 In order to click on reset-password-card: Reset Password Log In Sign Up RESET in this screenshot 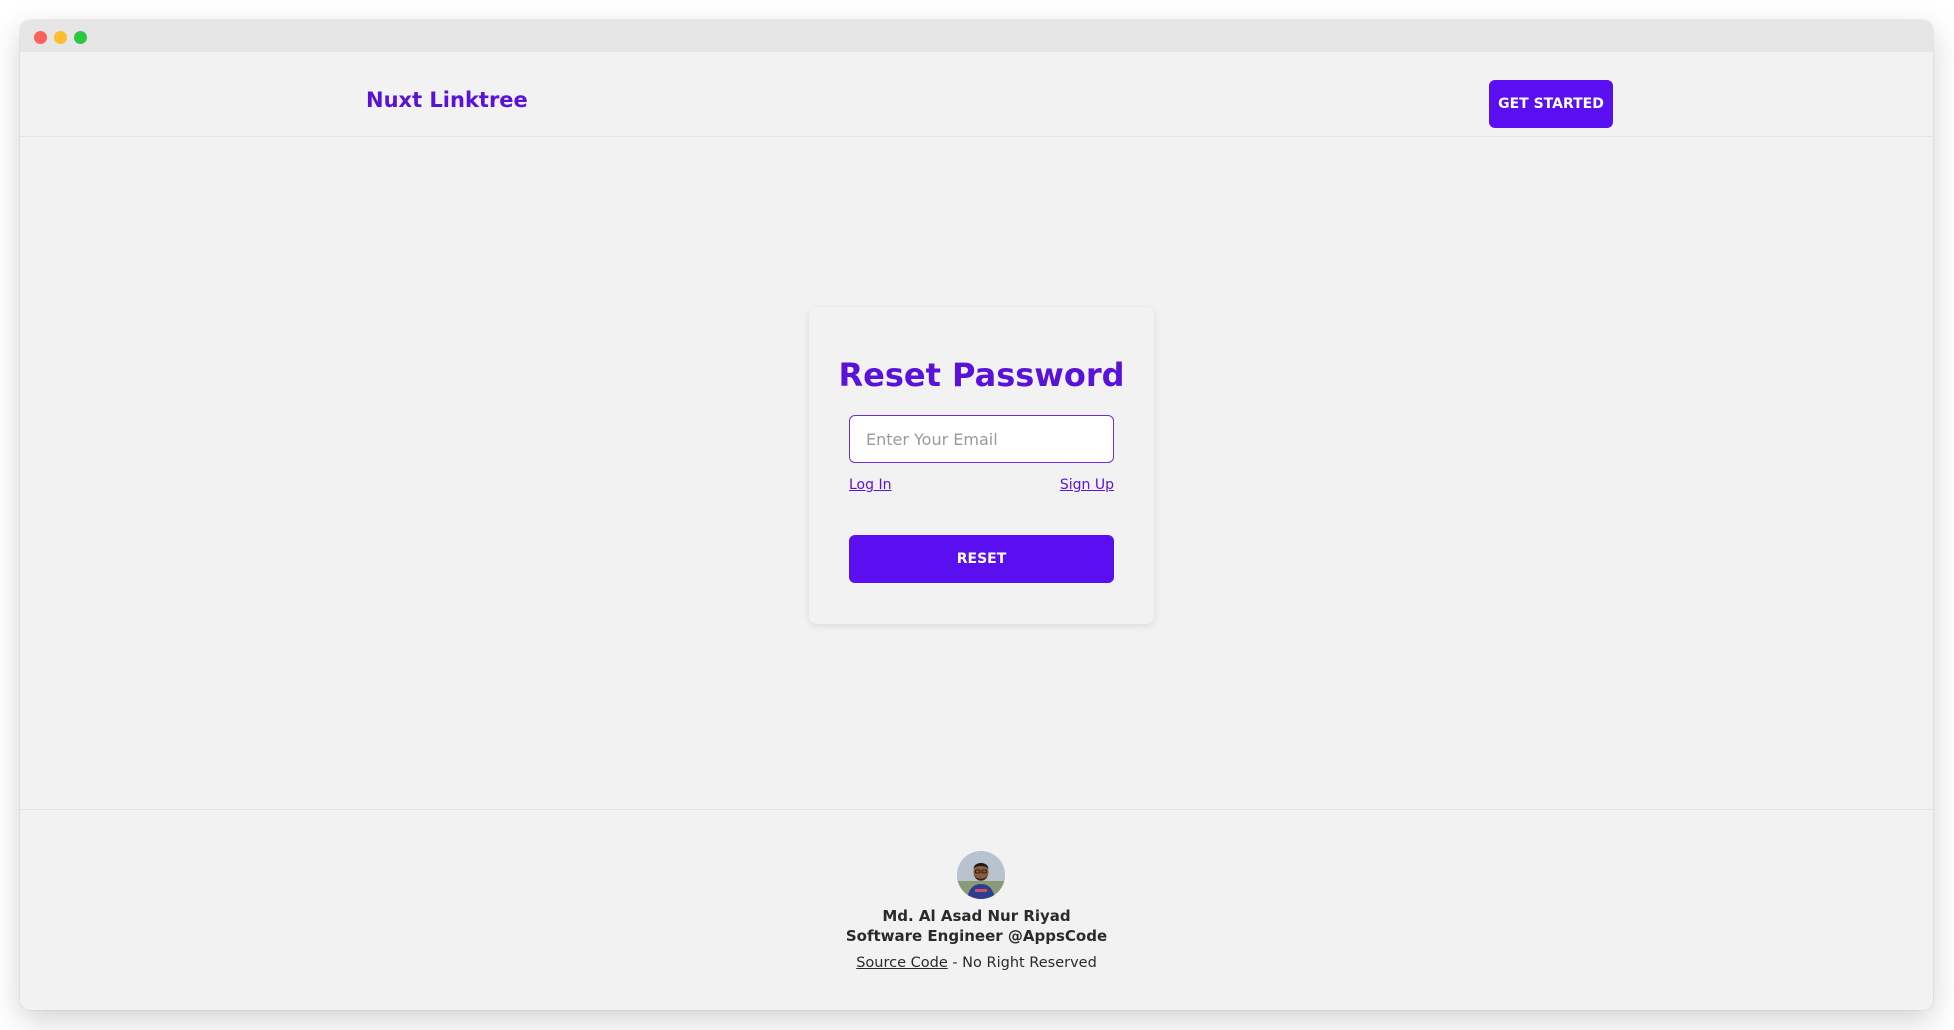, I will do `click(981, 465)`.